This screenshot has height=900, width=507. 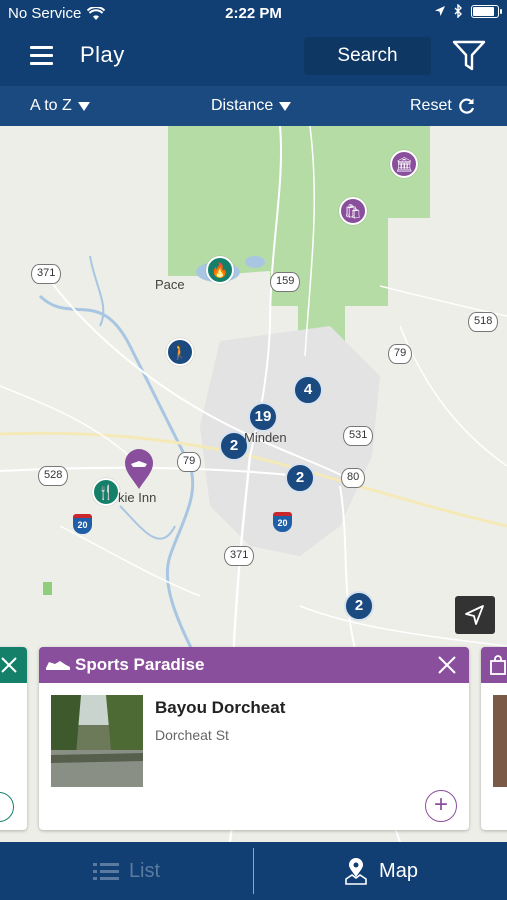 I want to click on shopping-bag-poi-icon: 🛍, so click(x=353, y=211).